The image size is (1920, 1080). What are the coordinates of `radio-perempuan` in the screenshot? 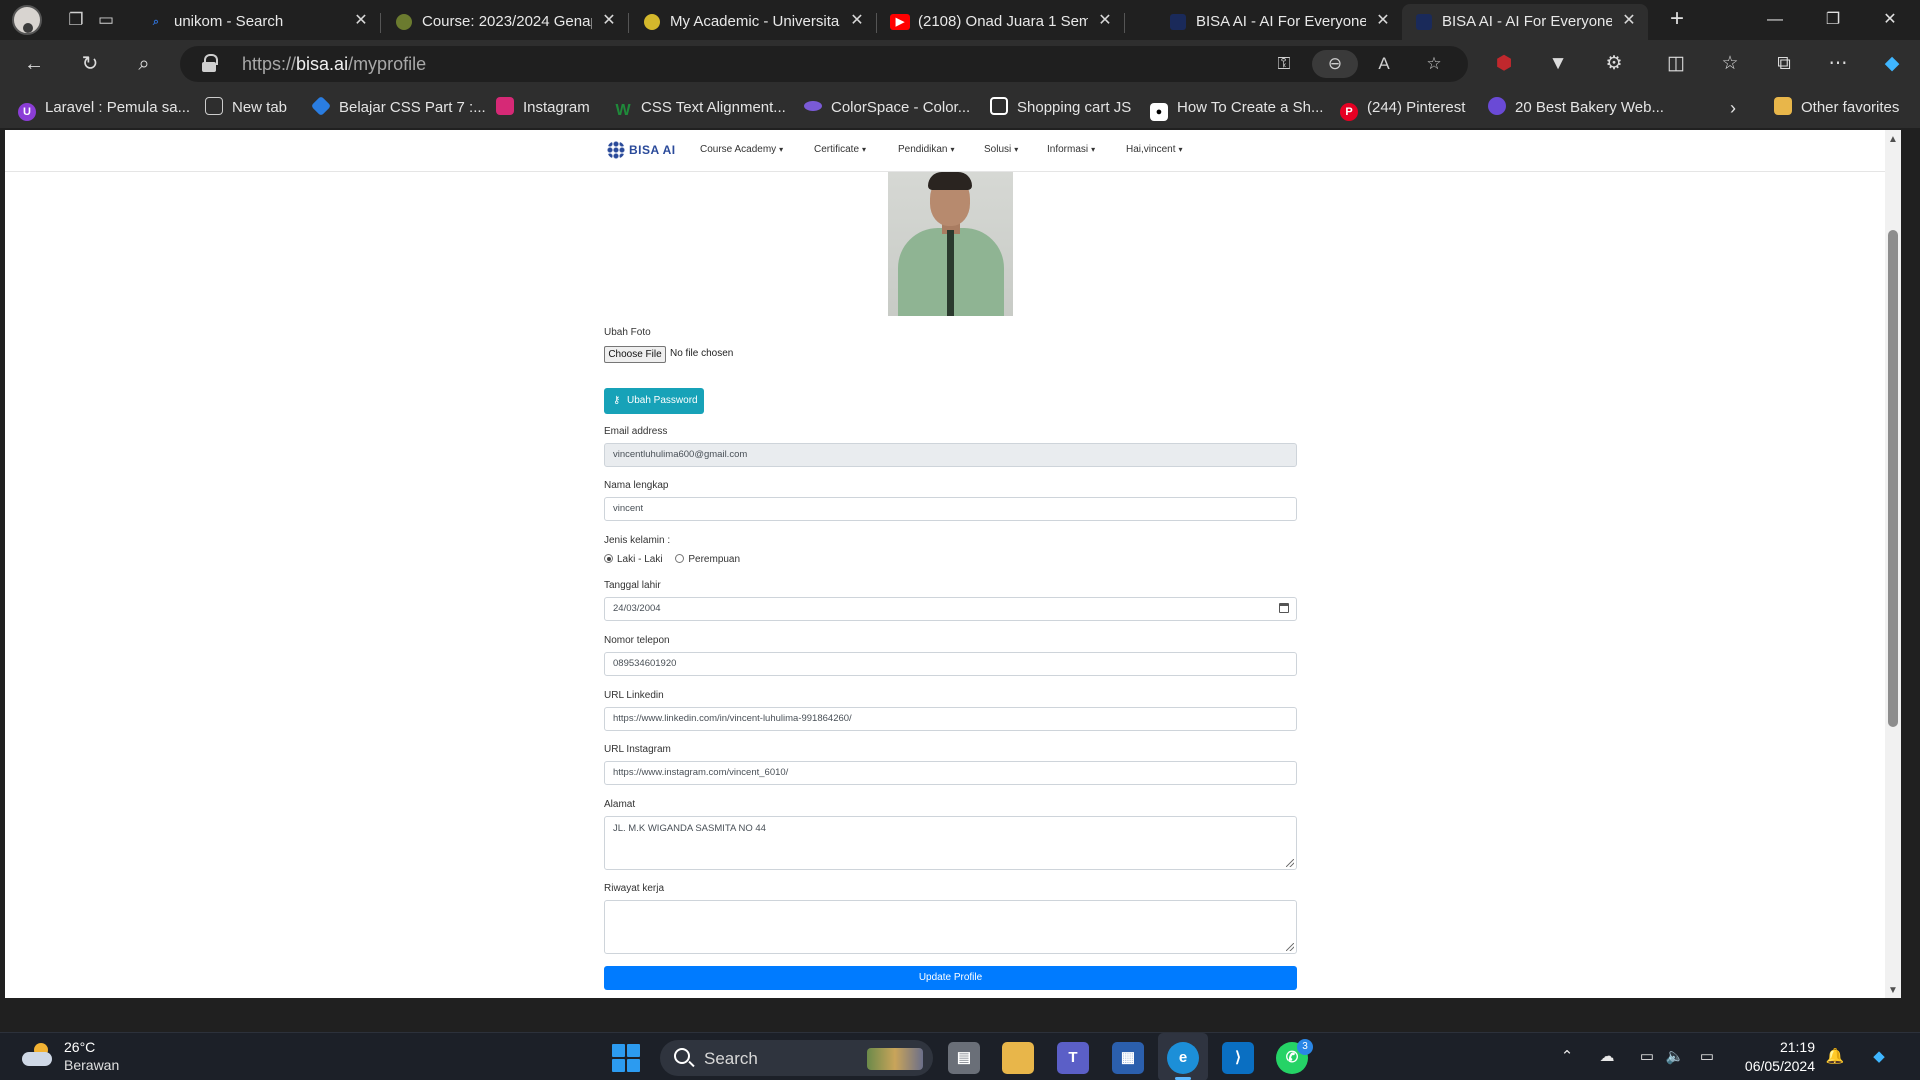 It's located at (680, 558).